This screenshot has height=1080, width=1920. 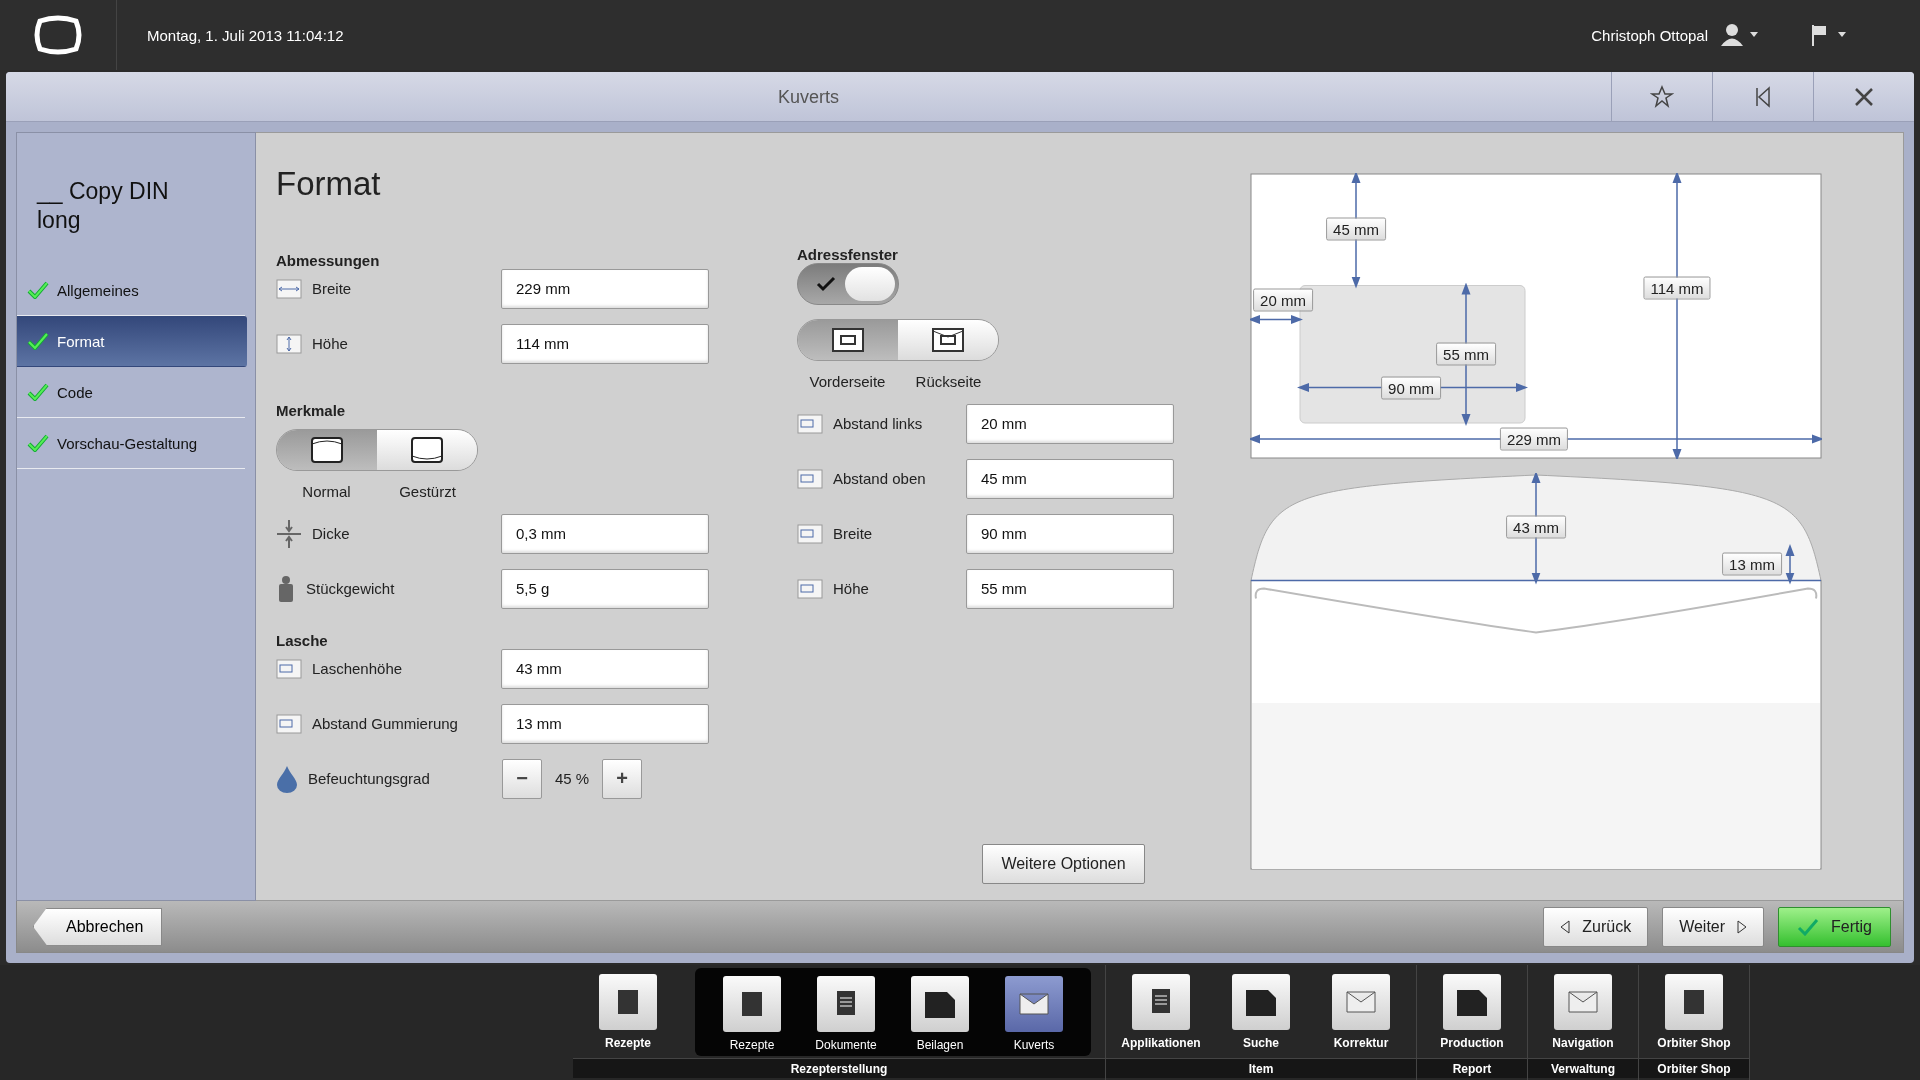 What do you see at coordinates (98, 290) in the screenshot?
I see `sidebar-item-label: Allgemeines` at bounding box center [98, 290].